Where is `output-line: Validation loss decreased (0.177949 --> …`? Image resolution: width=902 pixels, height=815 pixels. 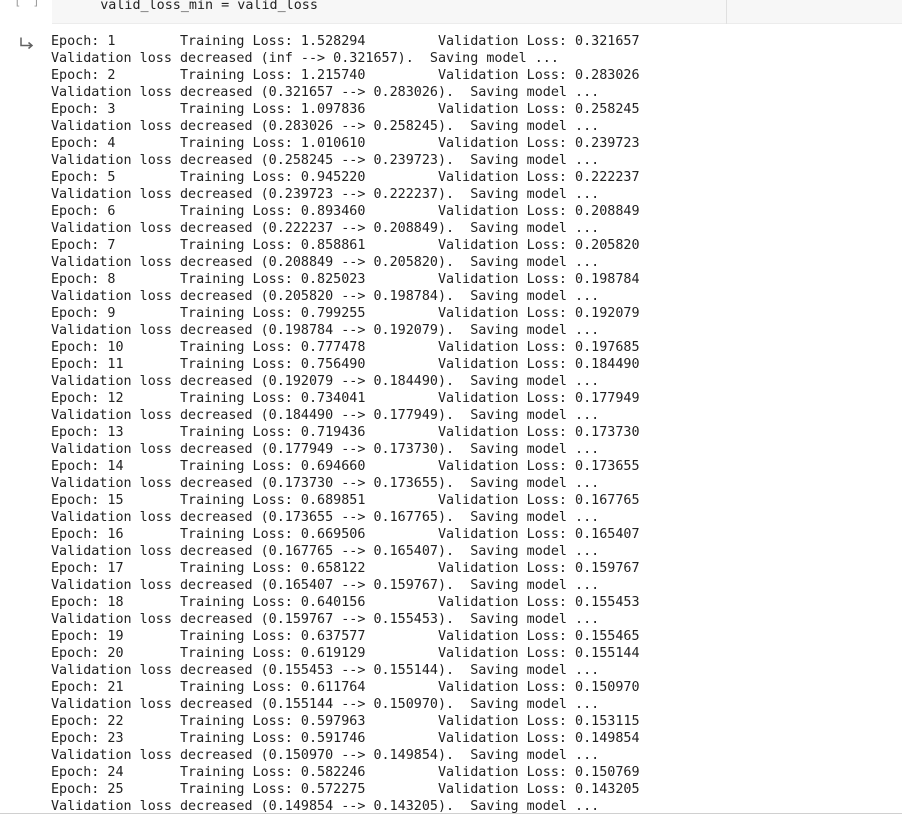 output-line: Validation loss decreased (0.177949 --> … is located at coordinates (325, 449).